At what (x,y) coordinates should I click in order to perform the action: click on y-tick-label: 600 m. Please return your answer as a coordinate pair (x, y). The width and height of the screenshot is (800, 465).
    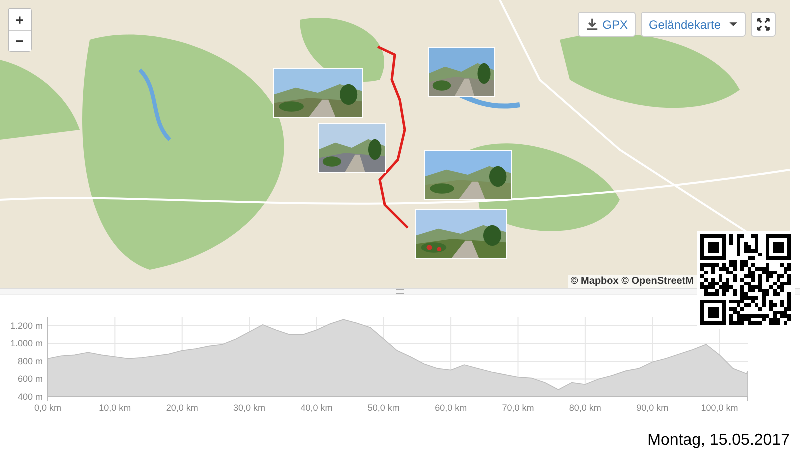
    Looking at the image, I should click on (30, 379).